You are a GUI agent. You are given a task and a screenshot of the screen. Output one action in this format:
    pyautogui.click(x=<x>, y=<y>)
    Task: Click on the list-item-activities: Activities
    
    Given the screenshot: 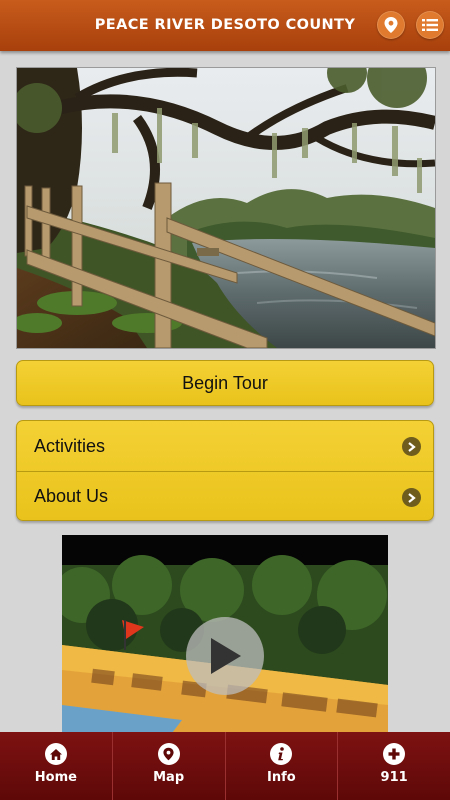 What is the action you would take?
    pyautogui.click(x=225, y=446)
    